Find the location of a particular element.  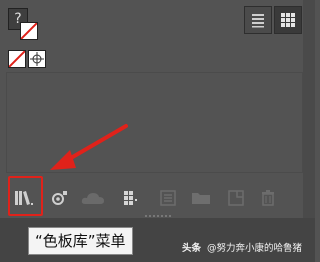

list-view-icon is located at coordinates (258, 20).